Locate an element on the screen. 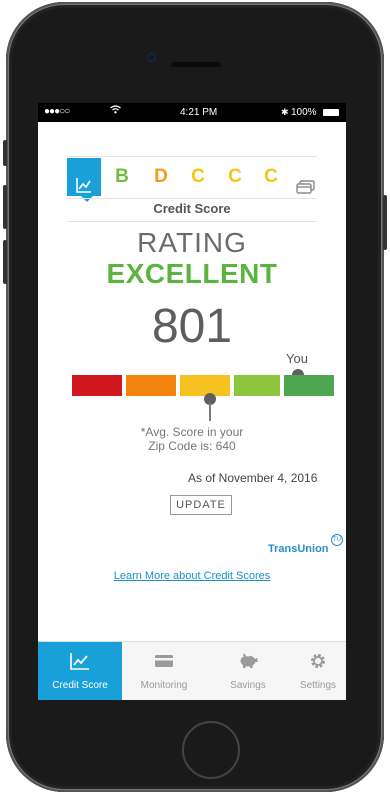 The image size is (390, 795). status-bar: ●●●○○ 4:21 PM ✱ 100% is located at coordinates (192, 112).